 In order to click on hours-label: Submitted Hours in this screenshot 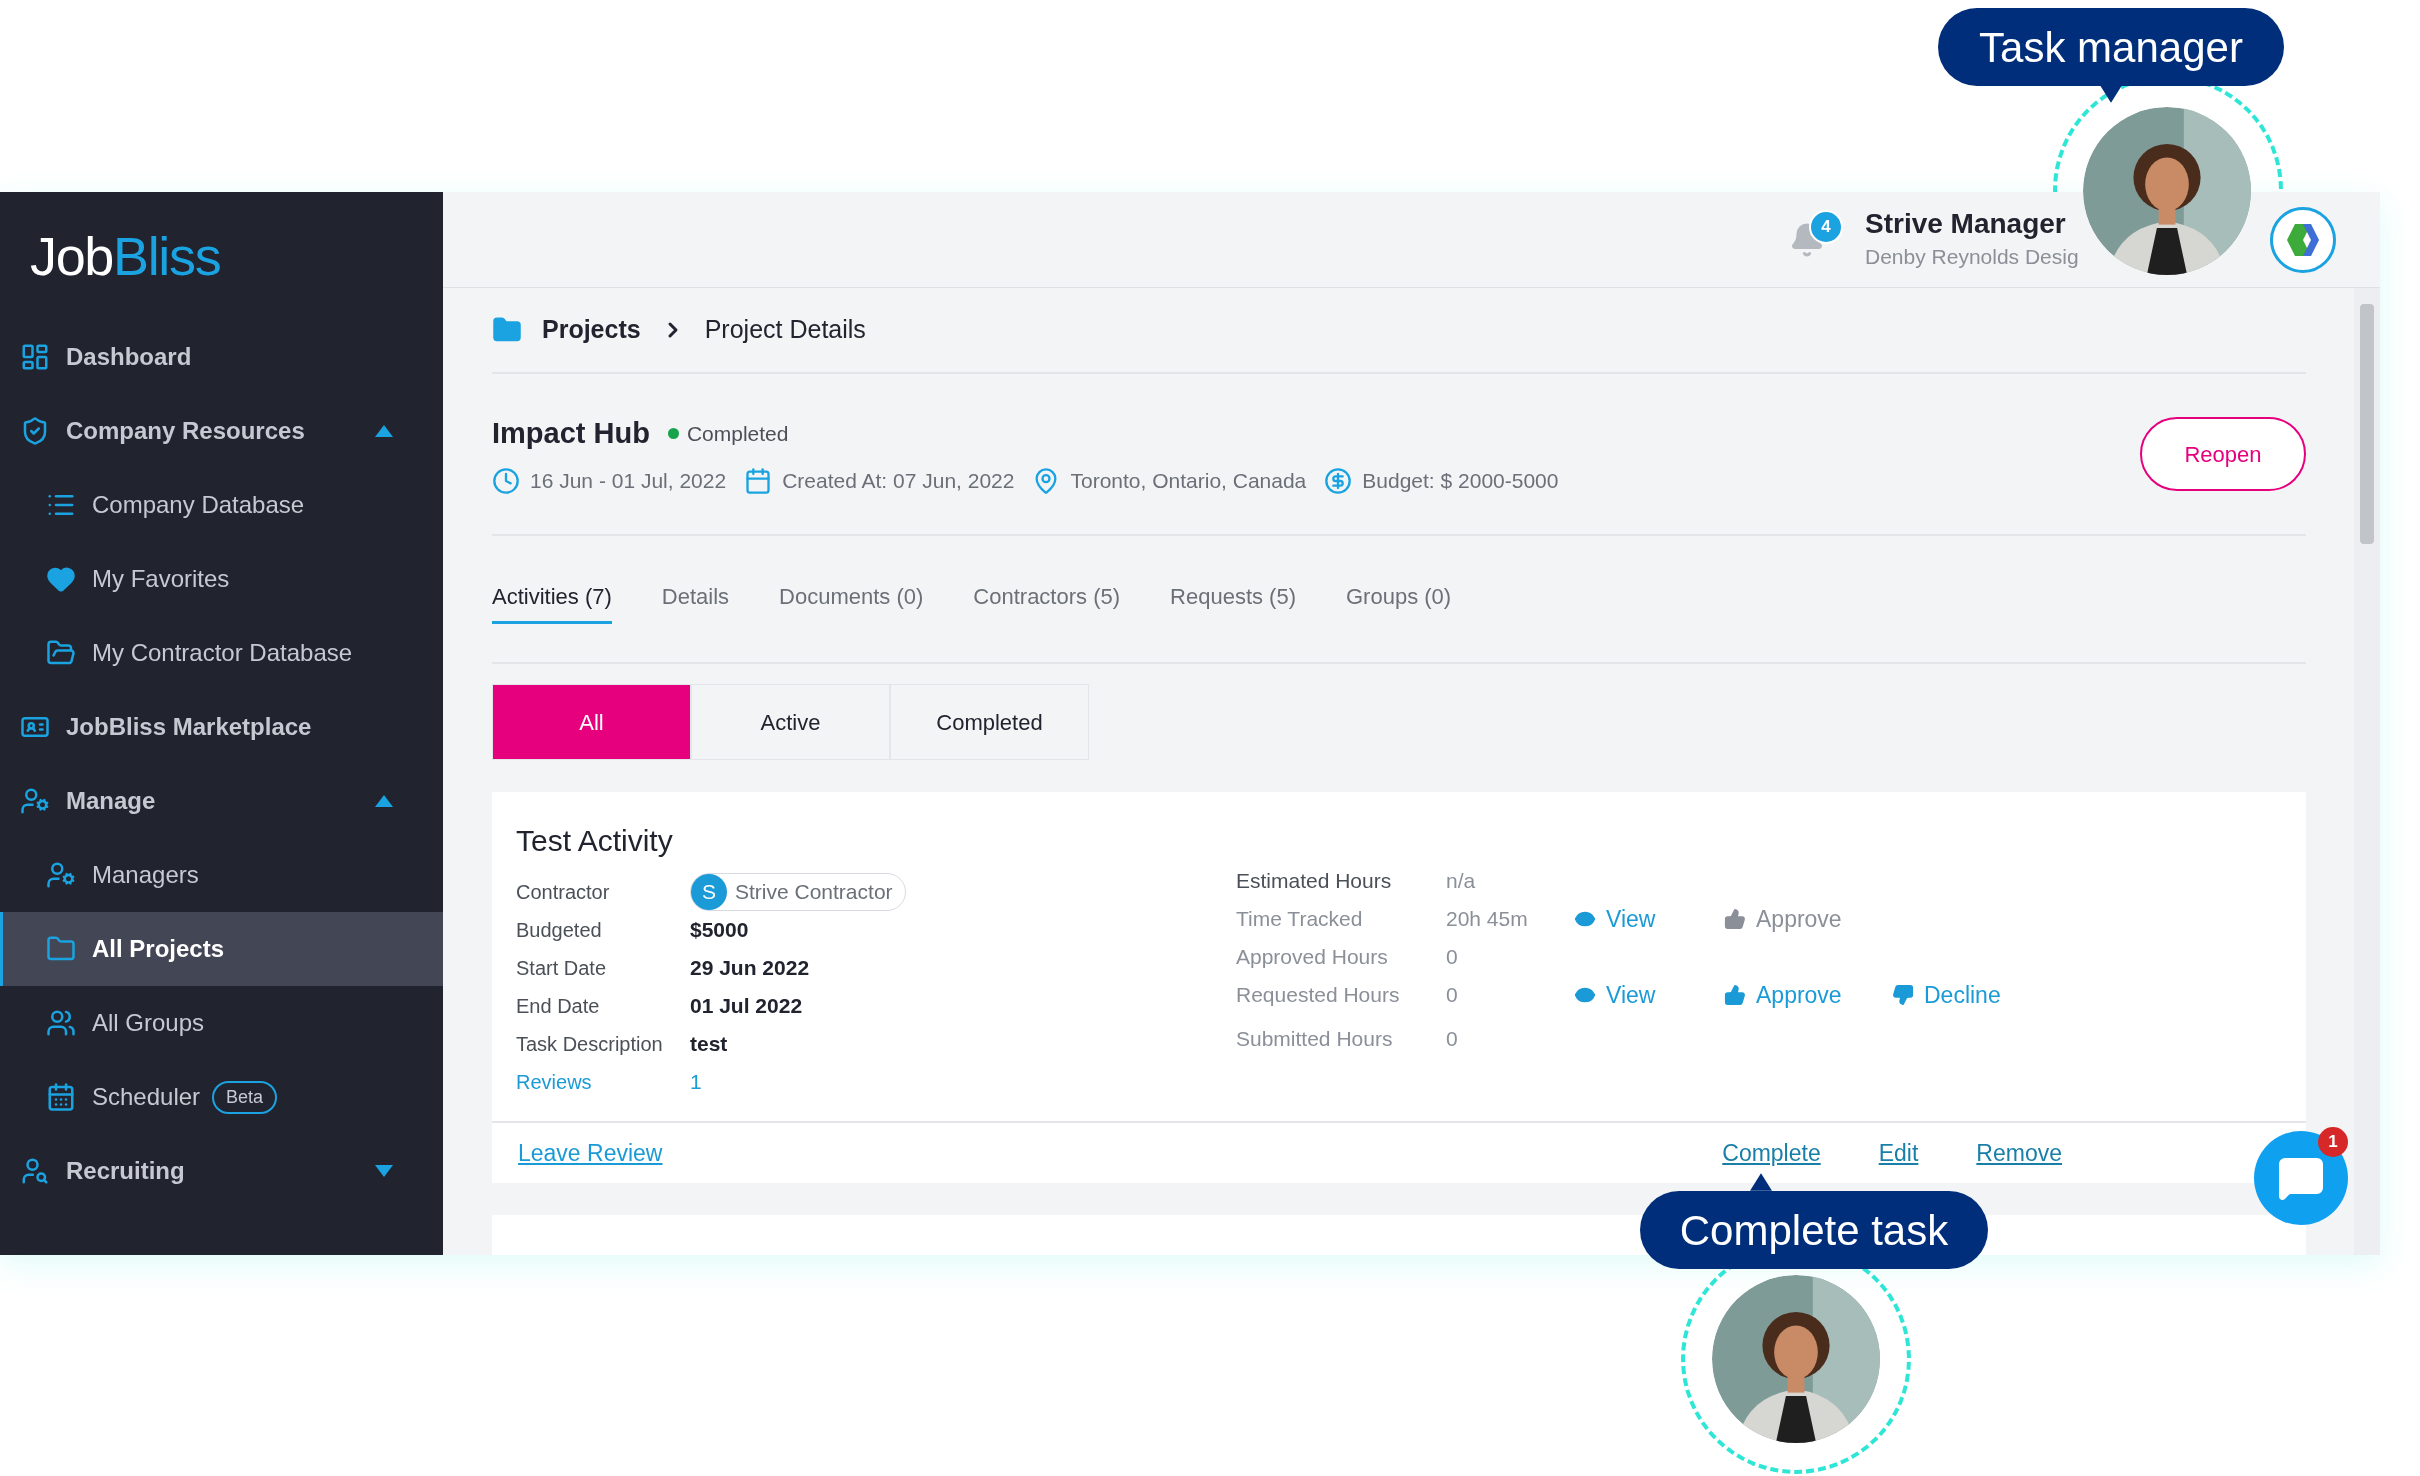, I will do `click(1315, 1039)`.